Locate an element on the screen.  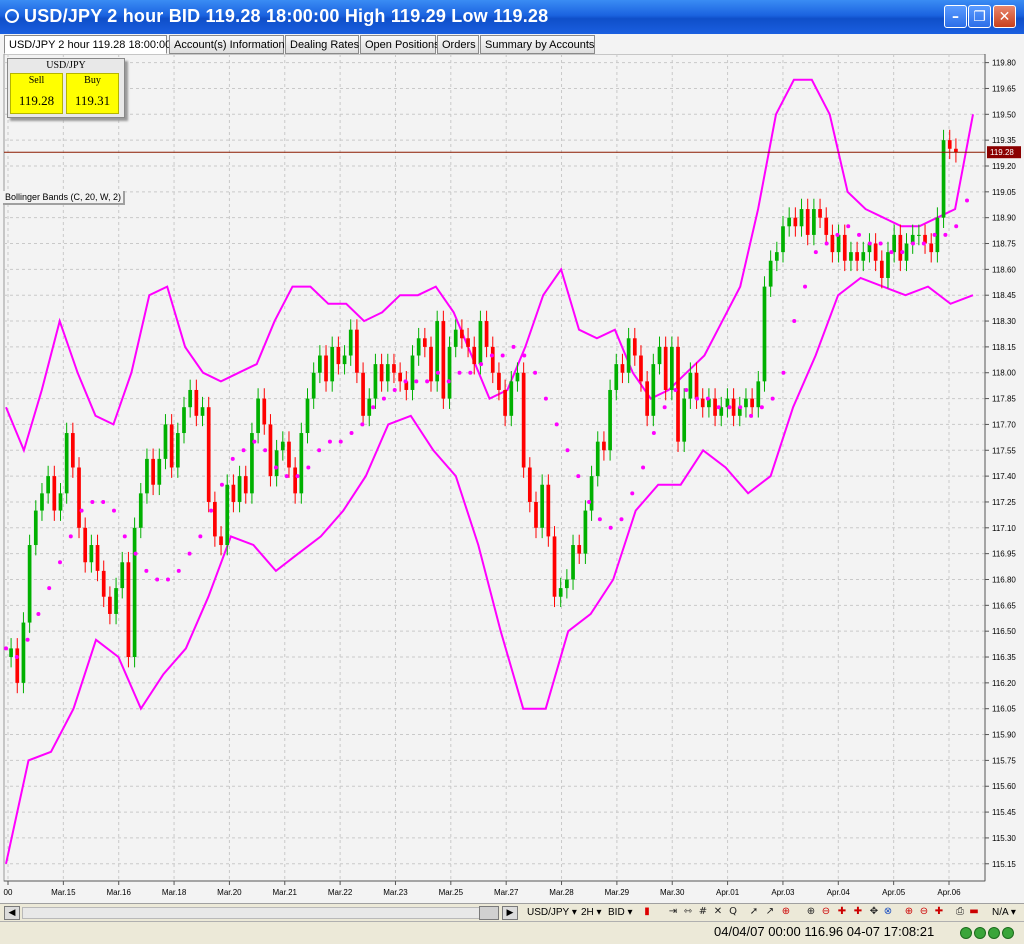
symbol-select: USD/JPY ▾ is located at coordinates (552, 912).